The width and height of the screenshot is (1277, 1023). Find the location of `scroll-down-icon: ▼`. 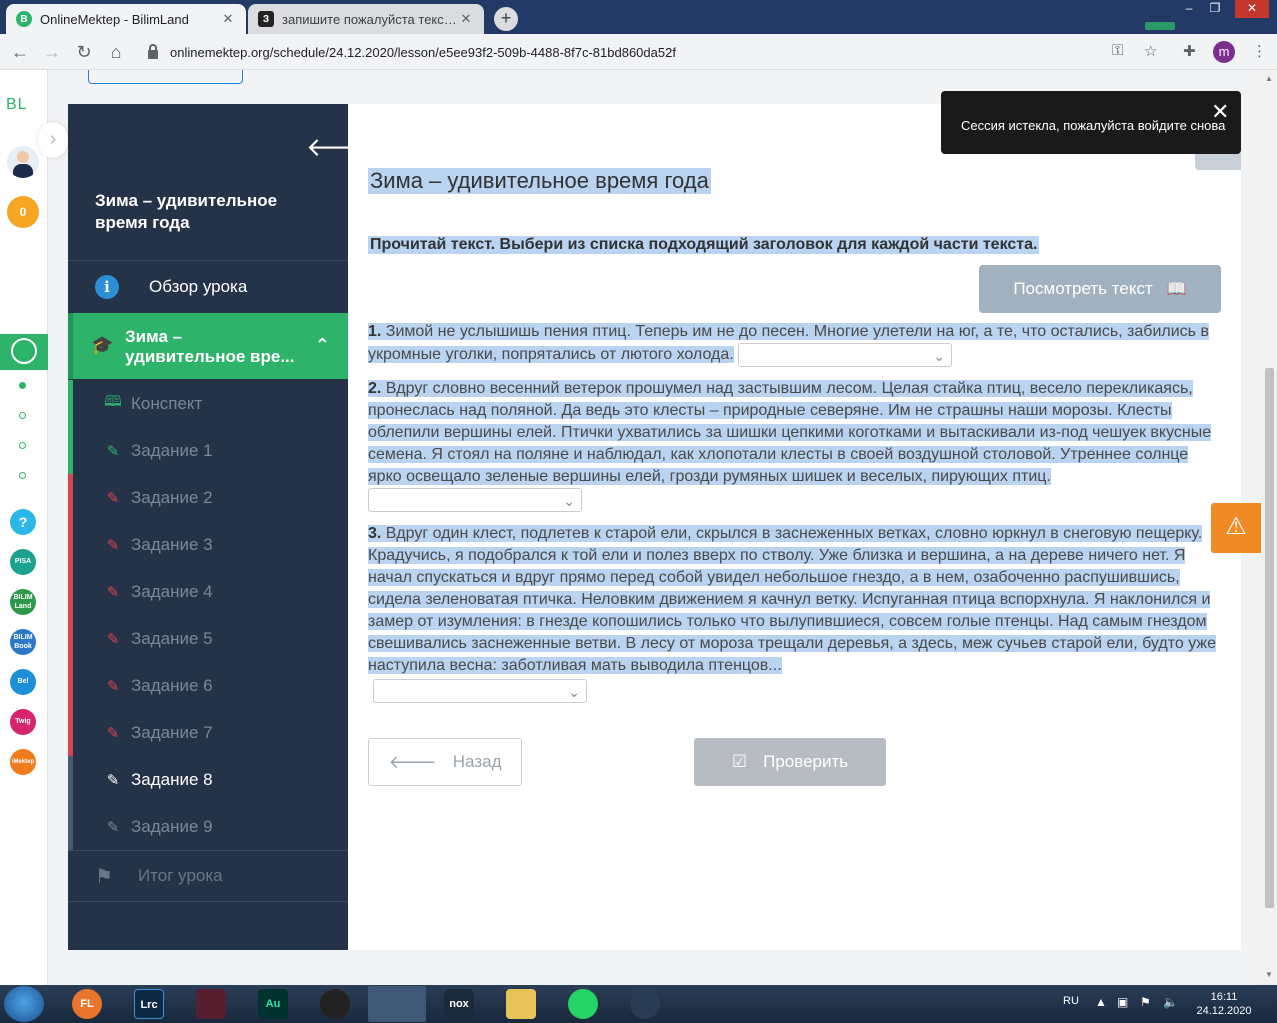

scroll-down-icon: ▼ is located at coordinates (1269, 974).